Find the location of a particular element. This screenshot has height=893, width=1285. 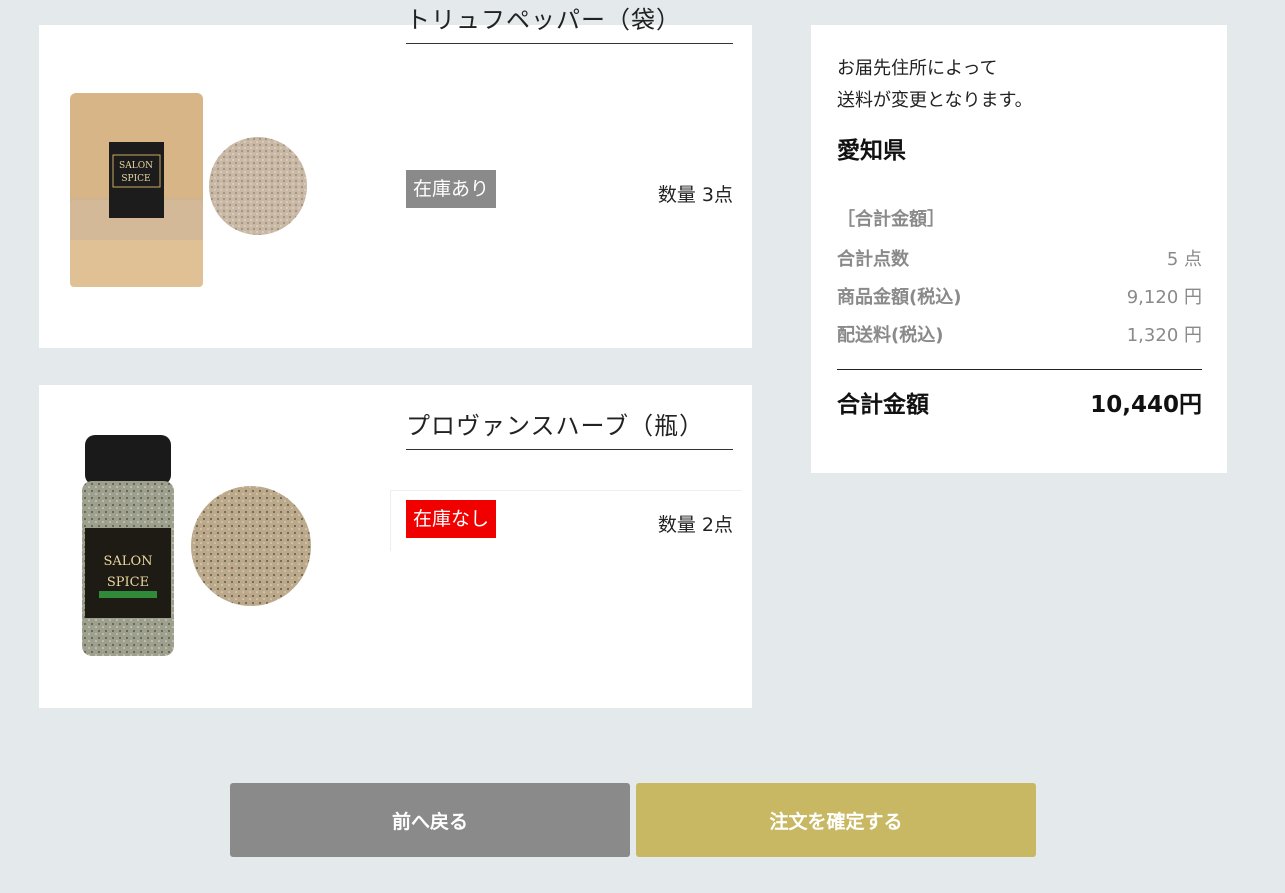

back-button: 前へ戻る is located at coordinates (430, 820).